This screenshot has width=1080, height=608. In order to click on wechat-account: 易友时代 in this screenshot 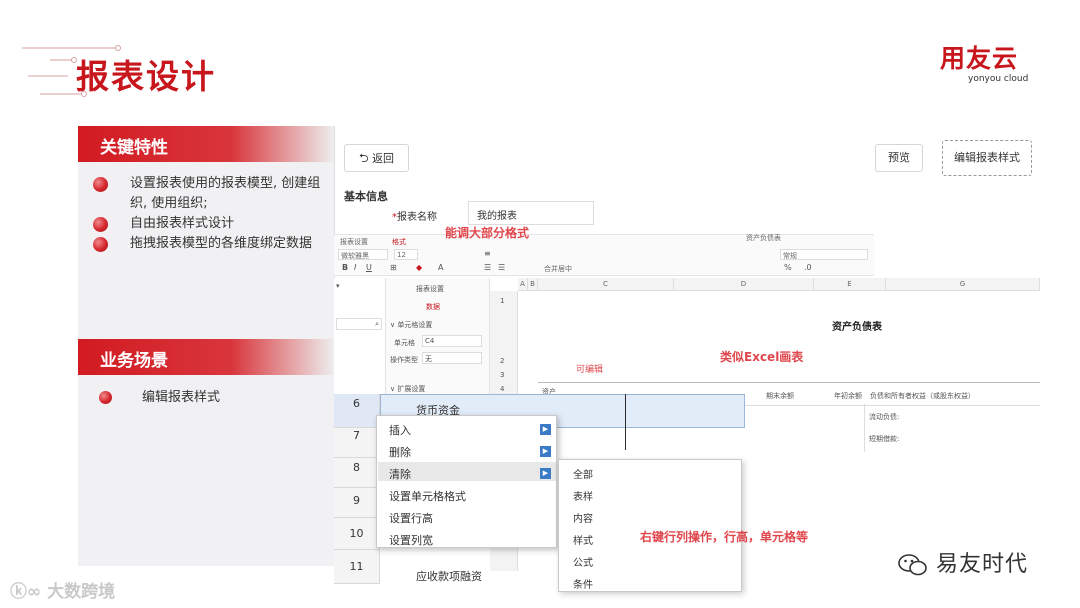, I will do `click(963, 562)`.